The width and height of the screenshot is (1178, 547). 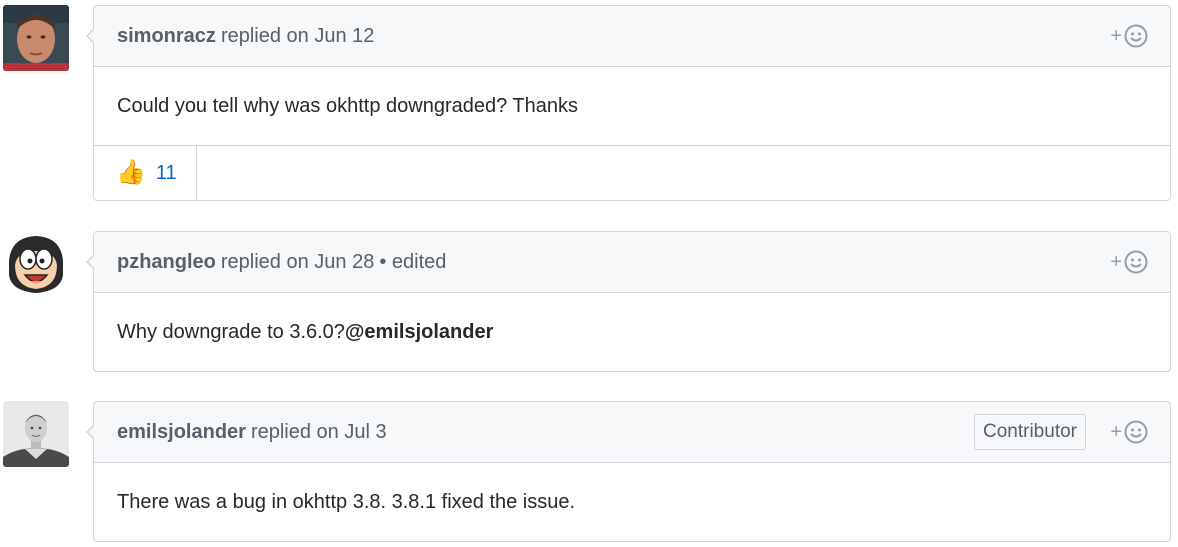 I want to click on comment-header: simonracz replied on Jun 12 +, so click(x=632, y=36).